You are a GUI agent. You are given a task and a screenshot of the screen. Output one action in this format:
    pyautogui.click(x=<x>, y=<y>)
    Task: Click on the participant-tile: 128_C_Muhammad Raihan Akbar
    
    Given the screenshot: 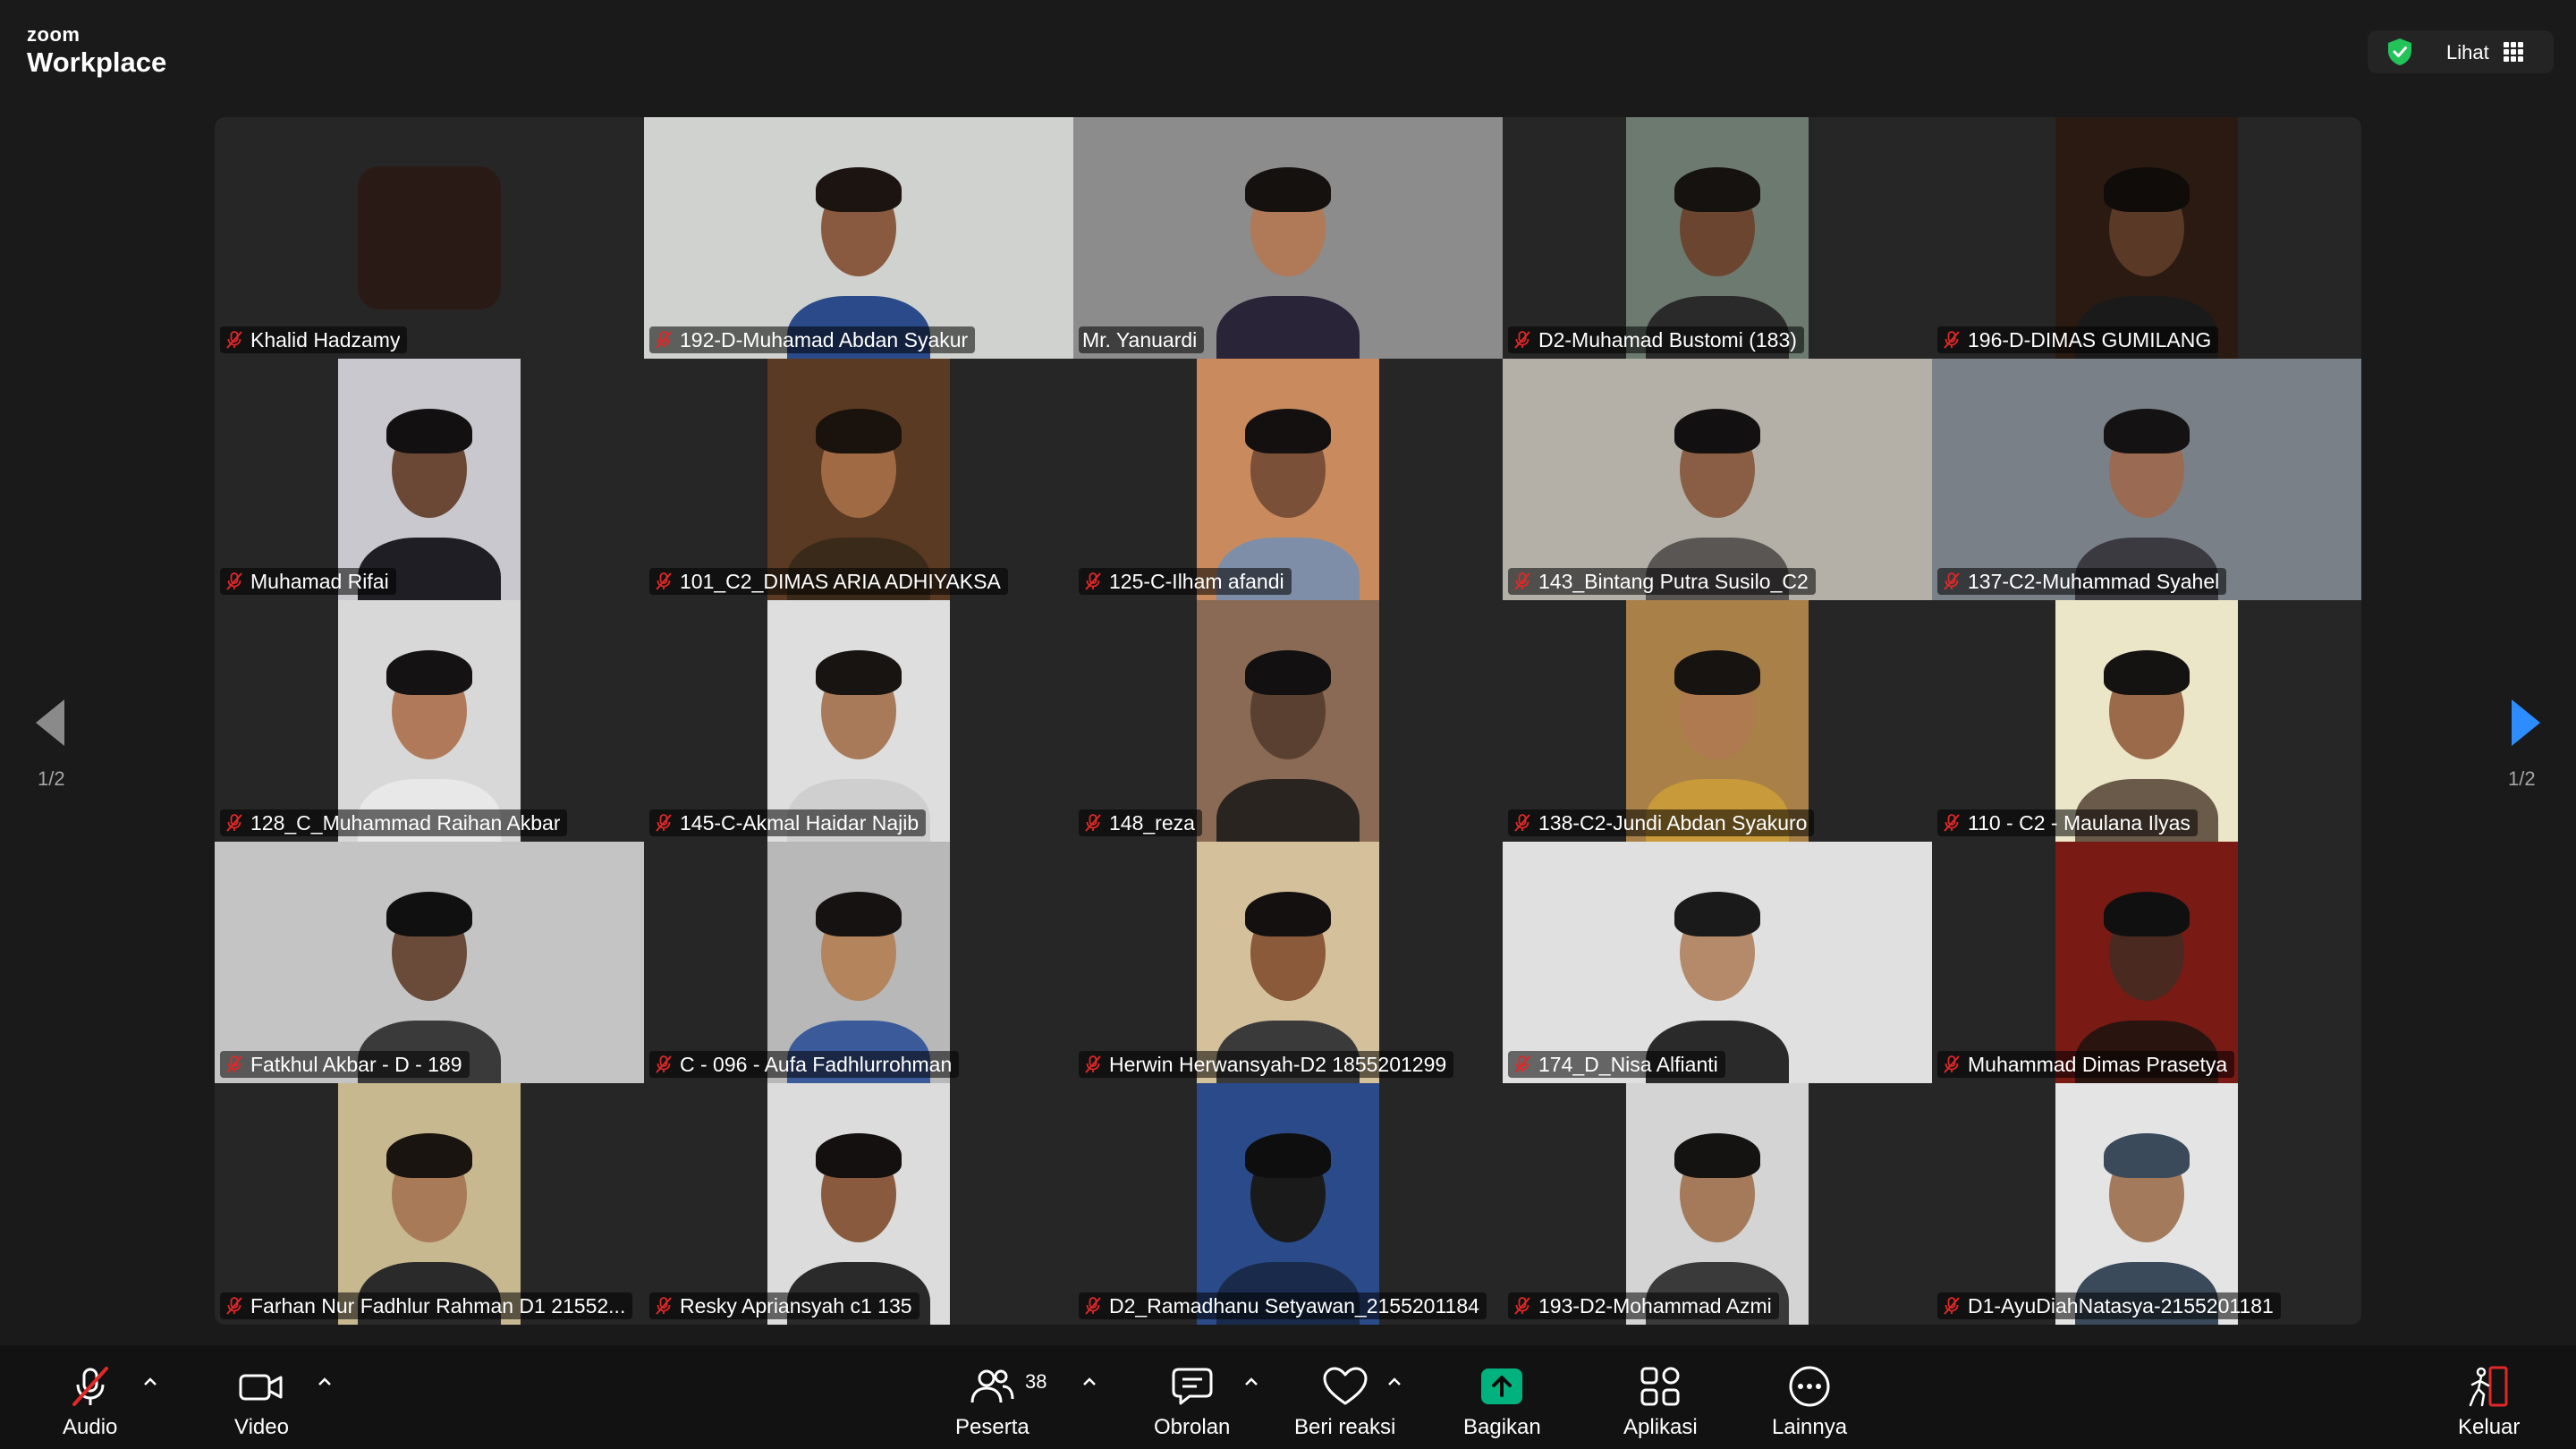 What is the action you would take?
    pyautogui.click(x=429, y=721)
    